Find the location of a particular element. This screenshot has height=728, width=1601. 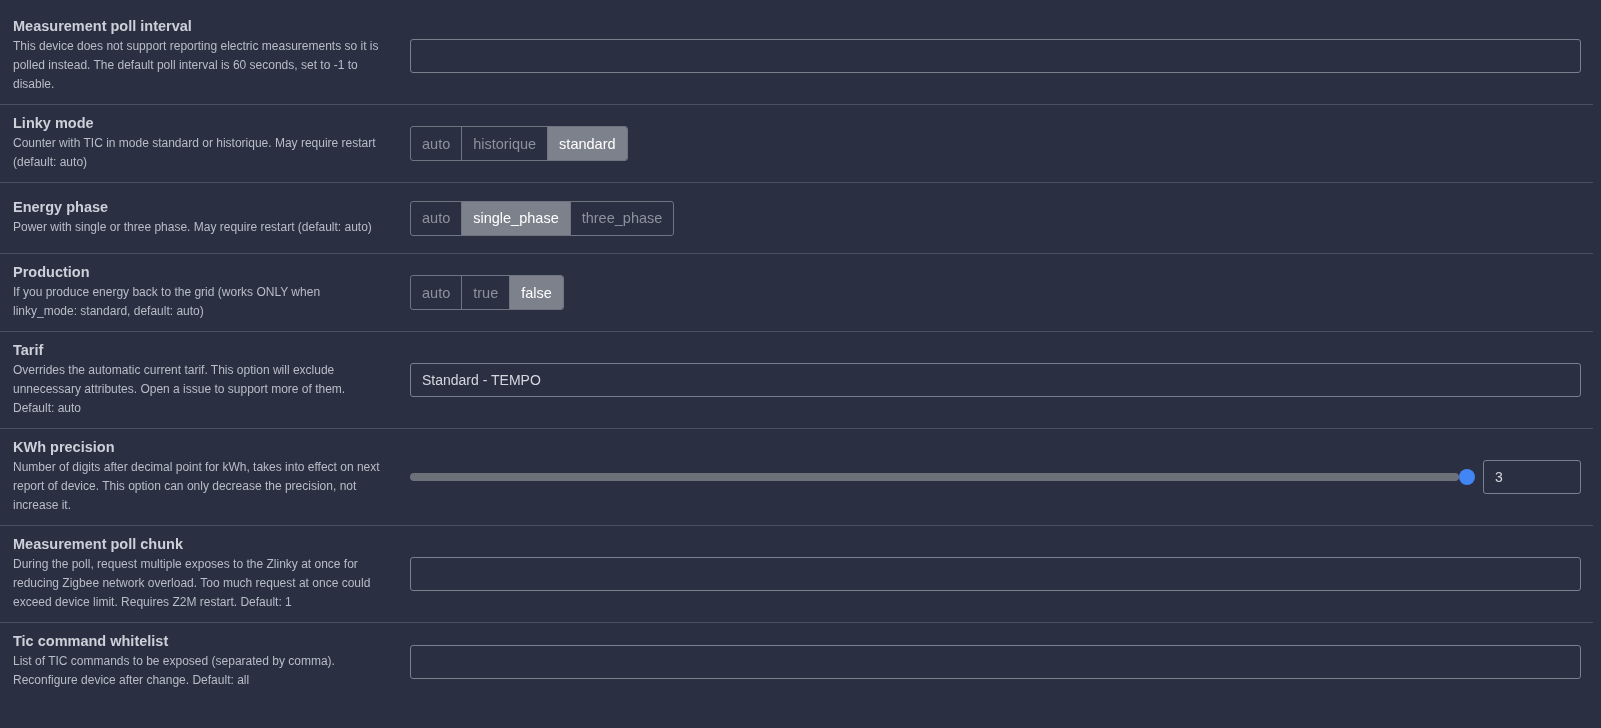

setting-title: Tic command whitelist is located at coordinates (91, 641).